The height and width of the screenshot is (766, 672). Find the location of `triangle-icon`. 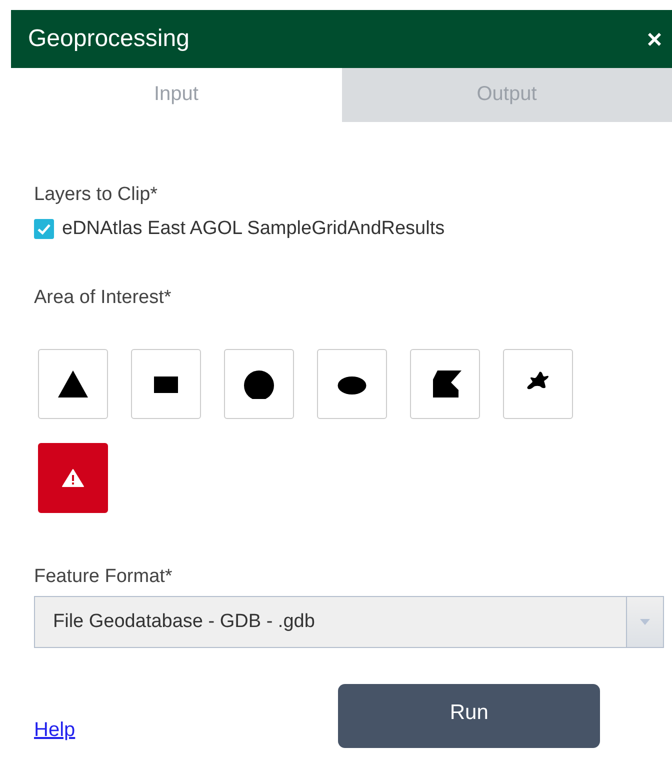

triangle-icon is located at coordinates (73, 384).